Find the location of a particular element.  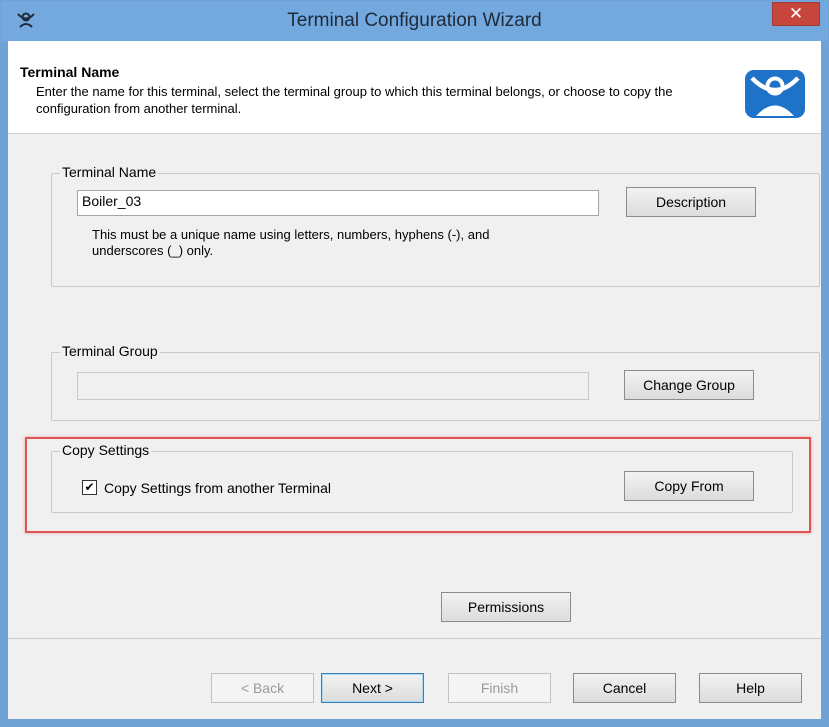

terminal-group-legend: Terminal Group is located at coordinates (110, 351).